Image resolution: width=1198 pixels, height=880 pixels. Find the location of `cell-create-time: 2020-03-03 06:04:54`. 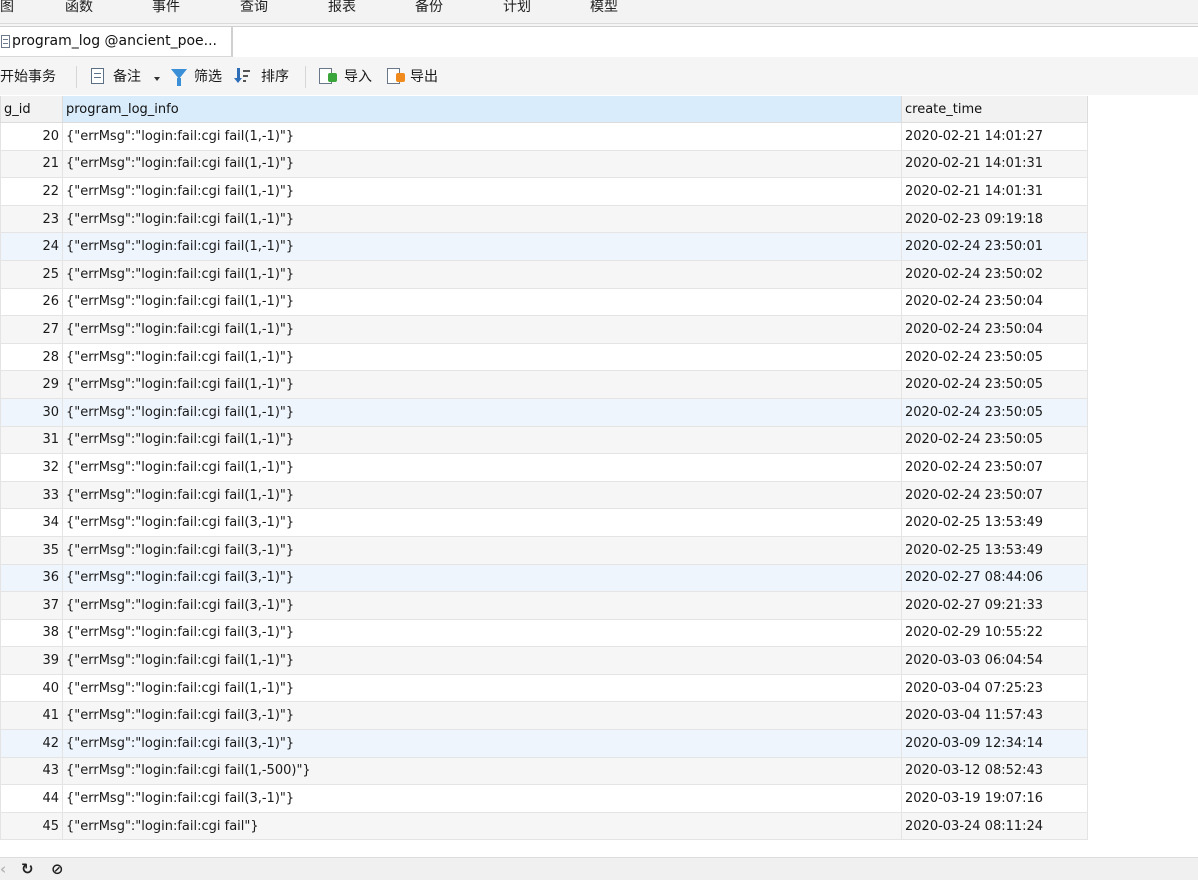

cell-create-time: 2020-03-03 06:04:54 is located at coordinates (994, 660).